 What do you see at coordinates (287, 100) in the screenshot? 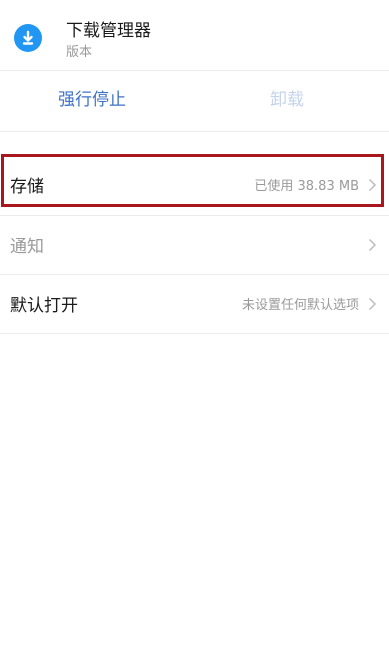
I see `uninstall-button: 卸载` at bounding box center [287, 100].